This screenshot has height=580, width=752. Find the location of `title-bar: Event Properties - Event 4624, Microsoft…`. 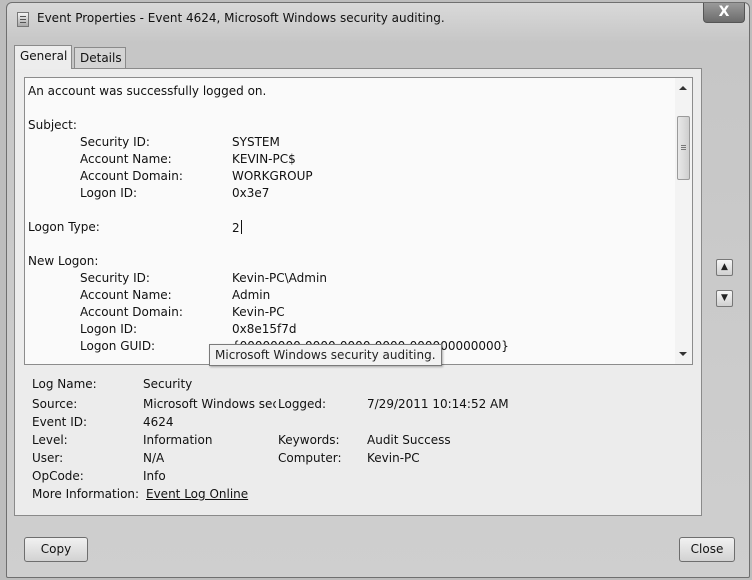

title-bar: Event Properties - Event 4624, Microsoft… is located at coordinates (378, 18).